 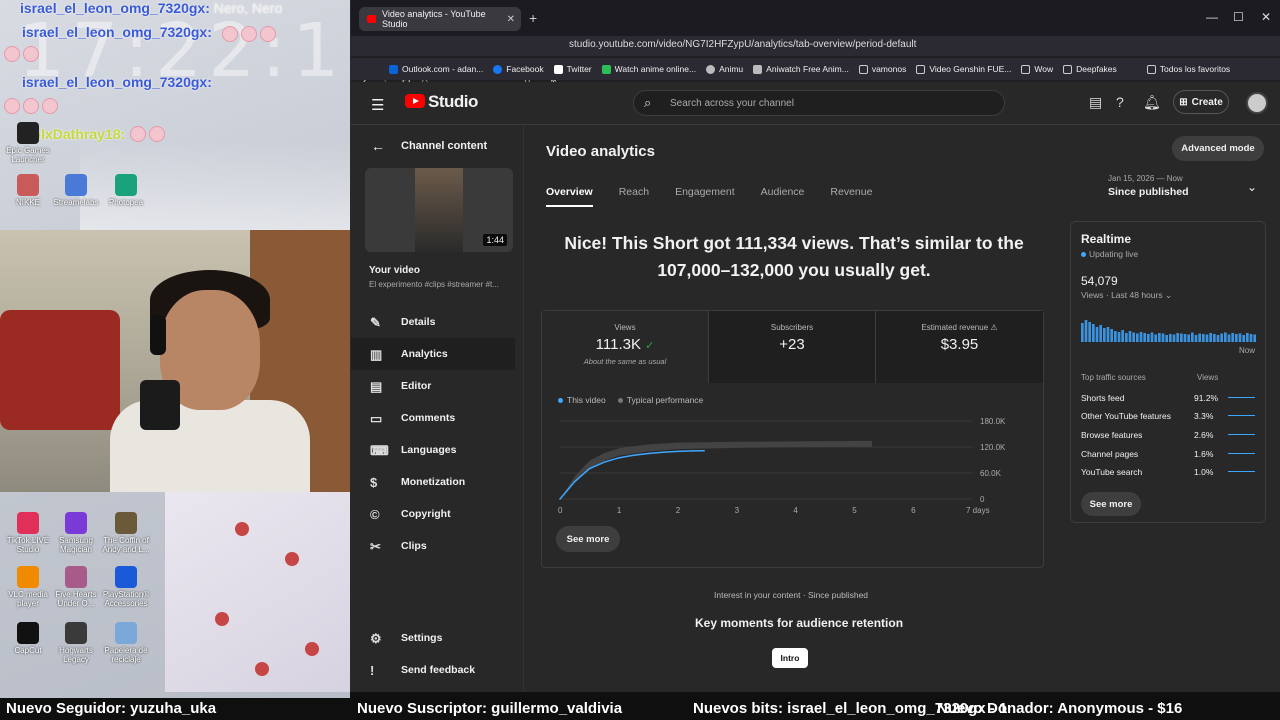 I want to click on realtime-views-label: Views · Last 48 hours ⌄, so click(x=1126, y=295).